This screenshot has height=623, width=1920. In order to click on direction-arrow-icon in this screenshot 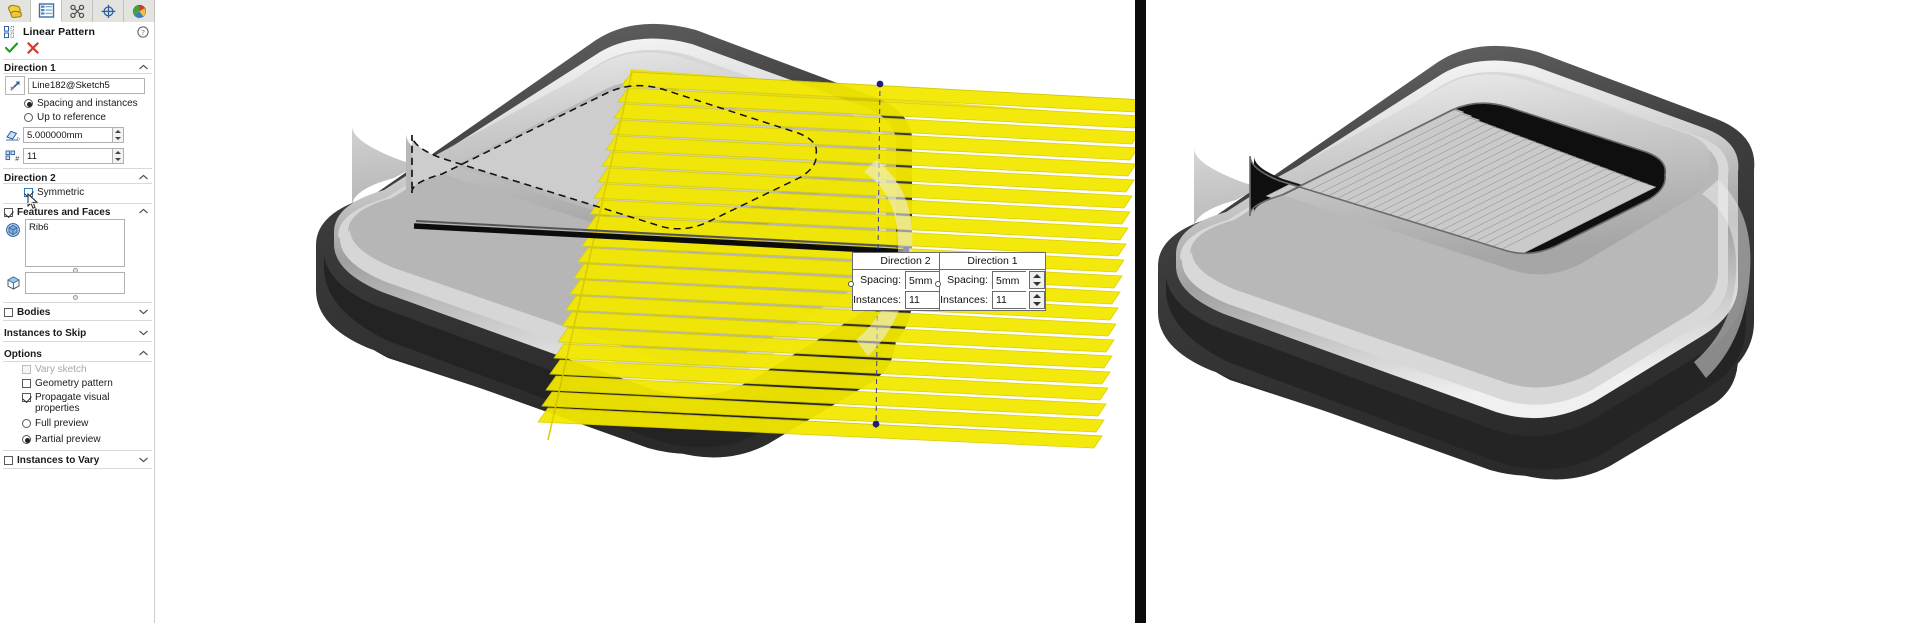, I will do `click(15, 85)`.